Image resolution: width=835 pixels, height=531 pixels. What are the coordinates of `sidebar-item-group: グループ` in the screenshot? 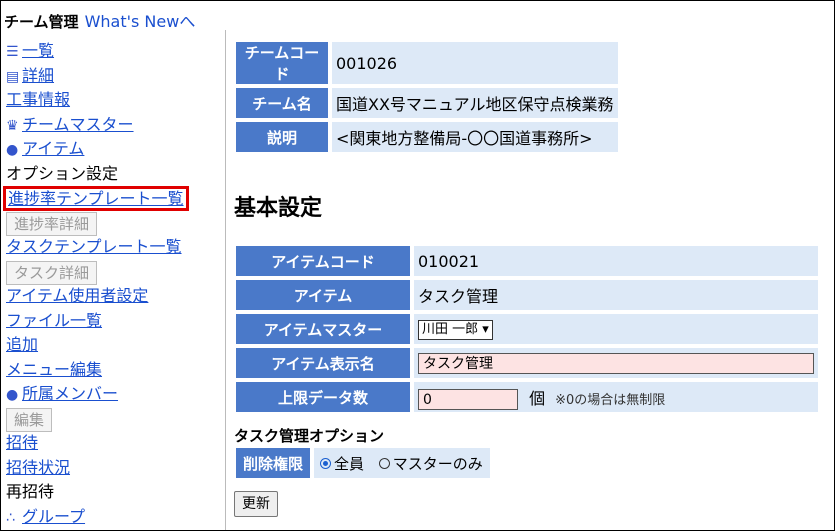 It's located at (53, 516).